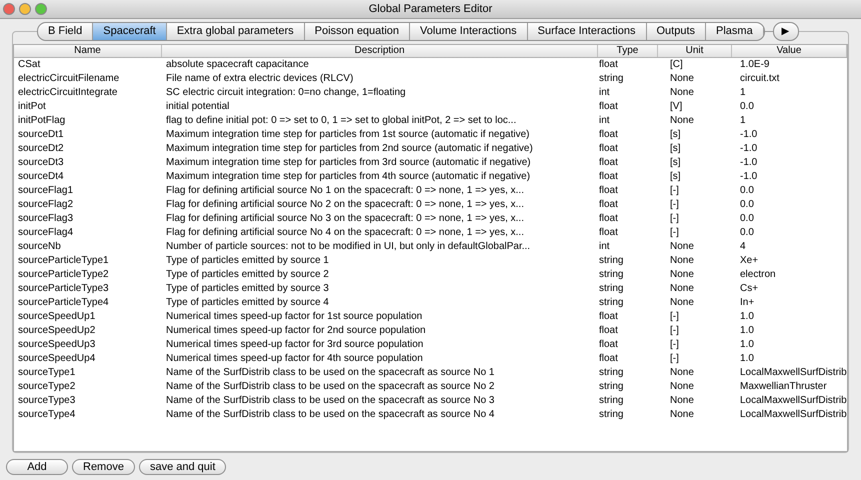  Describe the element at coordinates (41, 148) in the screenshot. I see `table-cell: sourceDt2` at that location.